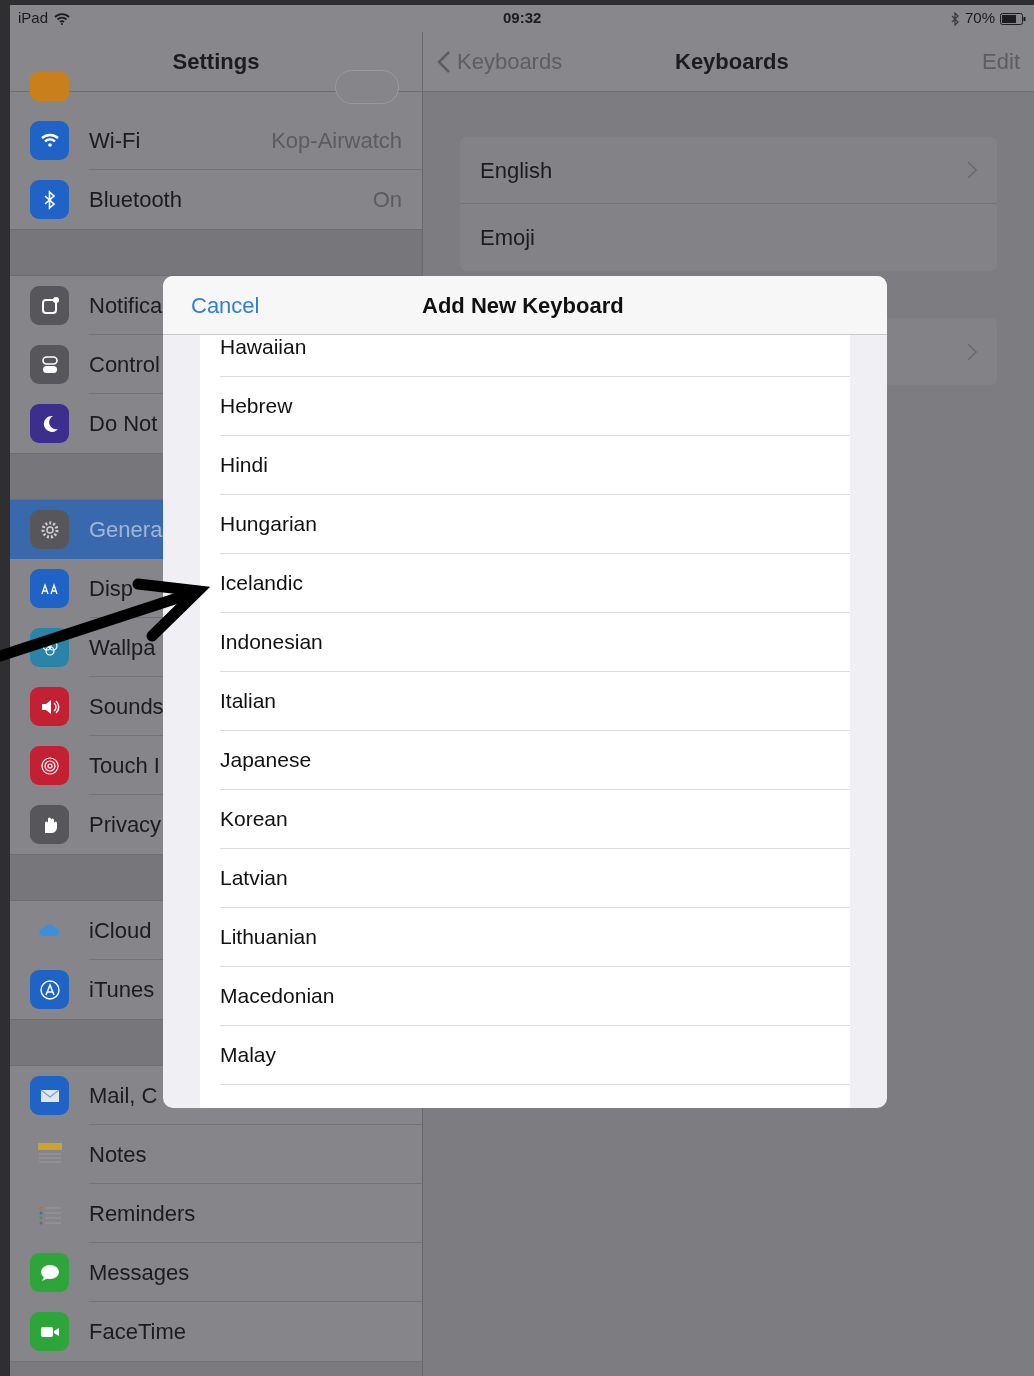 Image resolution: width=1034 pixels, height=1376 pixels. What do you see at coordinates (523, 305) in the screenshot?
I see `dialog-title: Add New Keyboard` at bounding box center [523, 305].